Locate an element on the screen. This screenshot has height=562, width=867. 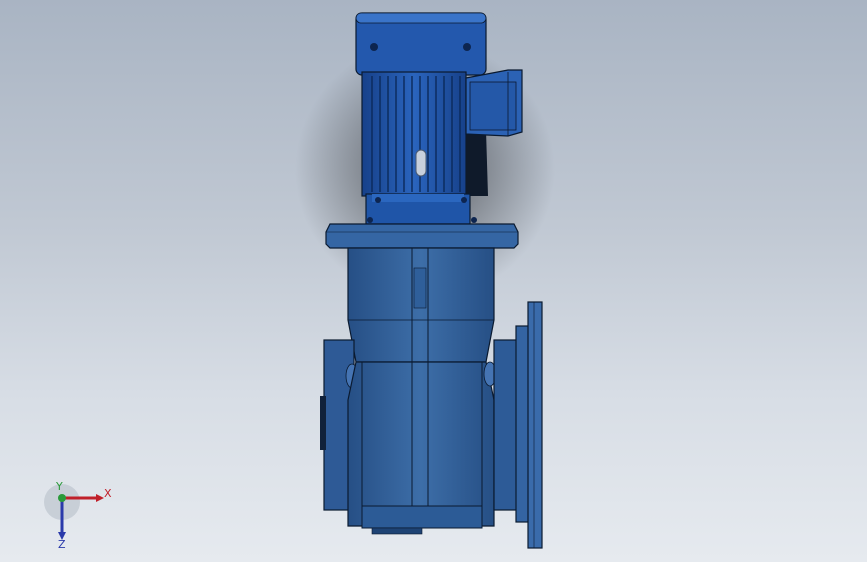
motor-fan-cover is located at coordinates (421, 44).